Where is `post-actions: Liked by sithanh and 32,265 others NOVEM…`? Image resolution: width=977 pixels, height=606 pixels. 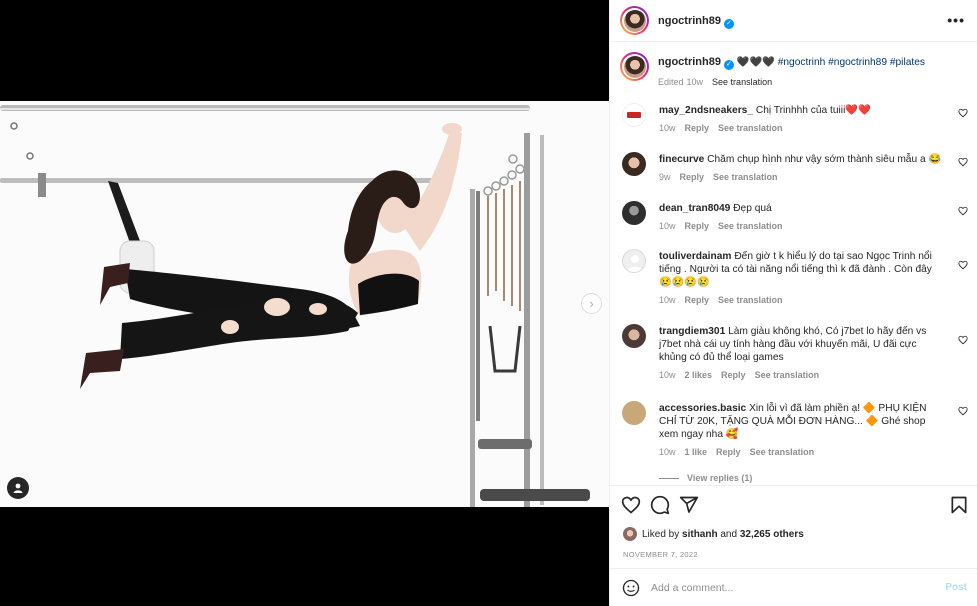
post-actions: Liked by sithanh and 32,265 others NOVEM… is located at coordinates (793, 545).